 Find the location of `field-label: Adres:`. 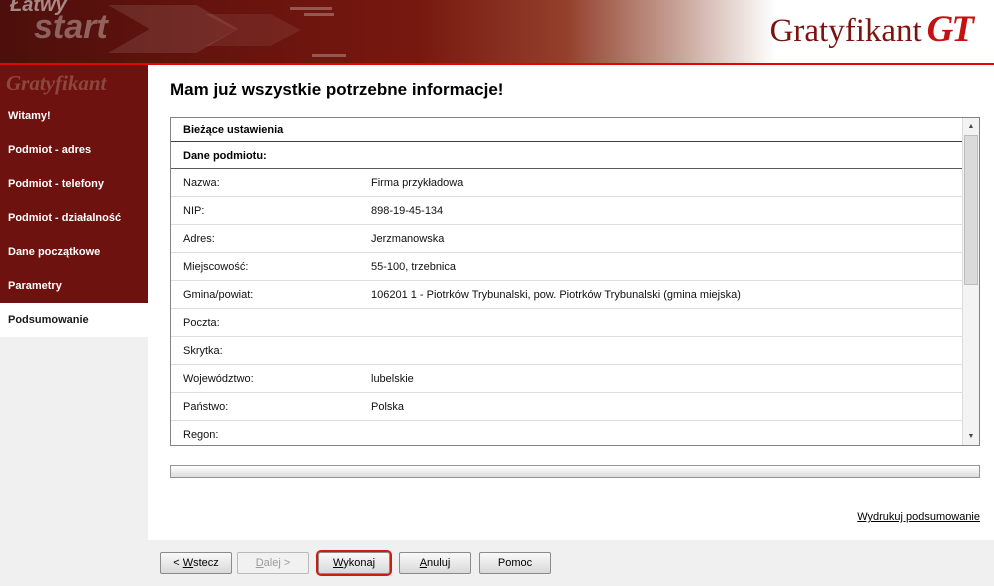

field-label: Adres: is located at coordinates (199, 238).